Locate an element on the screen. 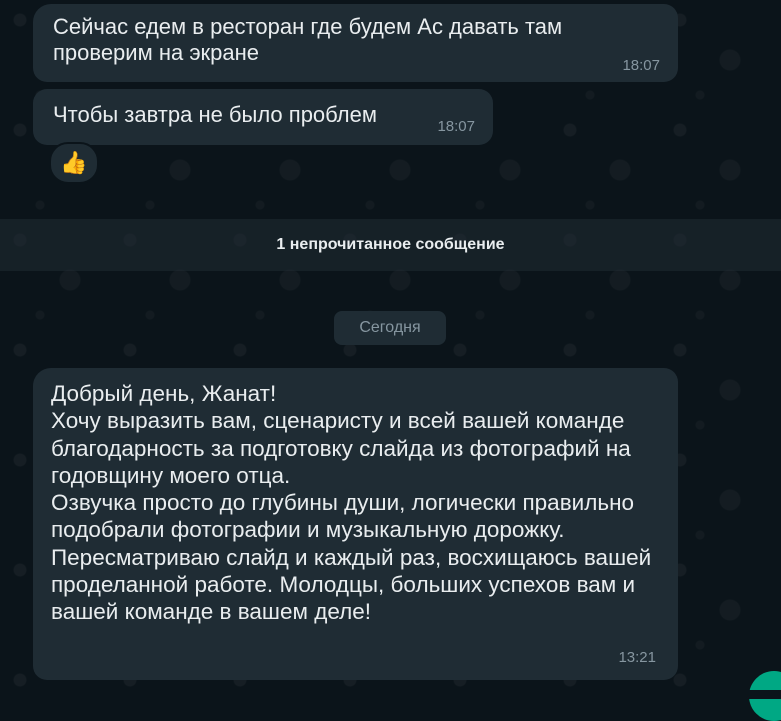  date-divider: Сегодня is located at coordinates (390, 328).